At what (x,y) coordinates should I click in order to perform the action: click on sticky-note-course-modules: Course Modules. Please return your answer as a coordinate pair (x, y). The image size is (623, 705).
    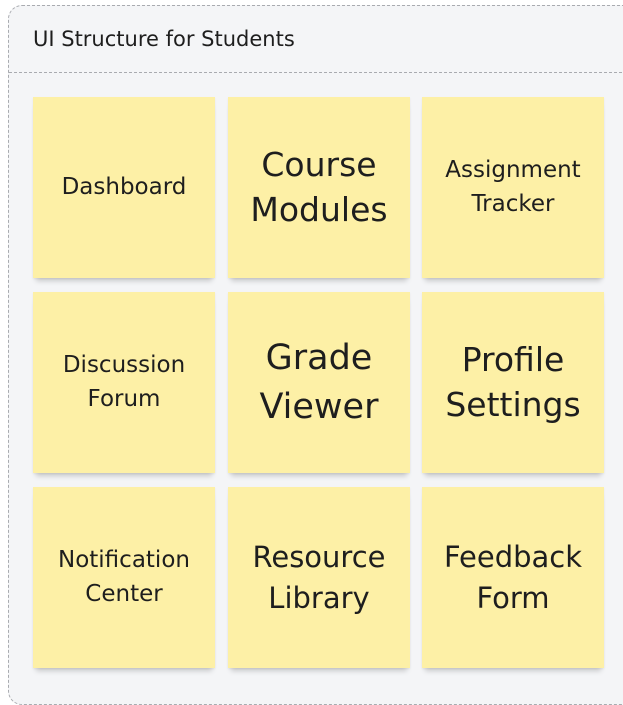
    Looking at the image, I should click on (319, 187).